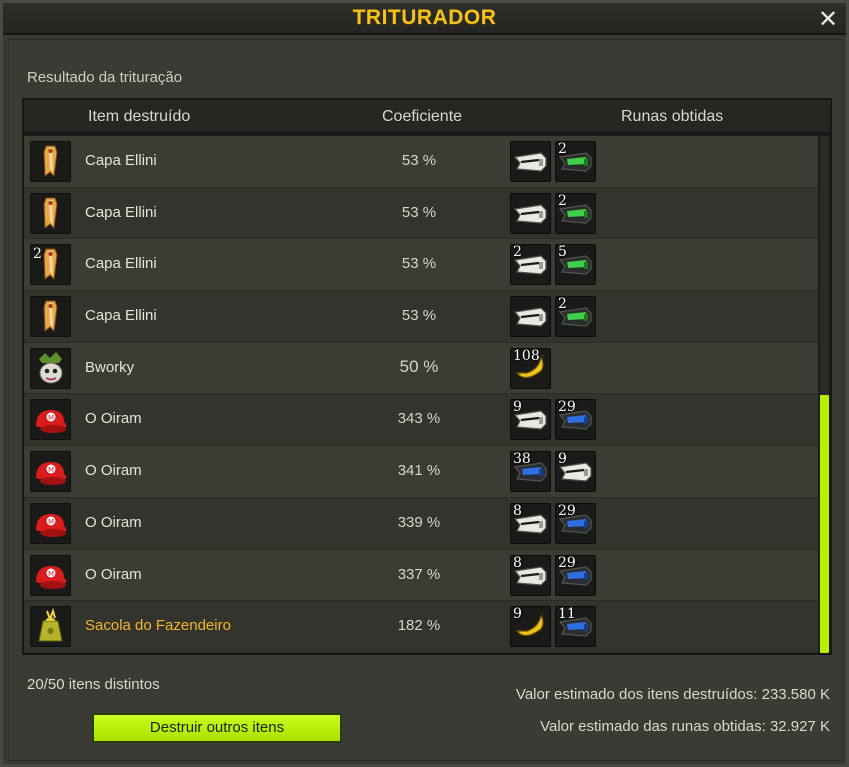 This screenshot has width=849, height=767. I want to click on coefficient-value: 339 %, so click(419, 522).